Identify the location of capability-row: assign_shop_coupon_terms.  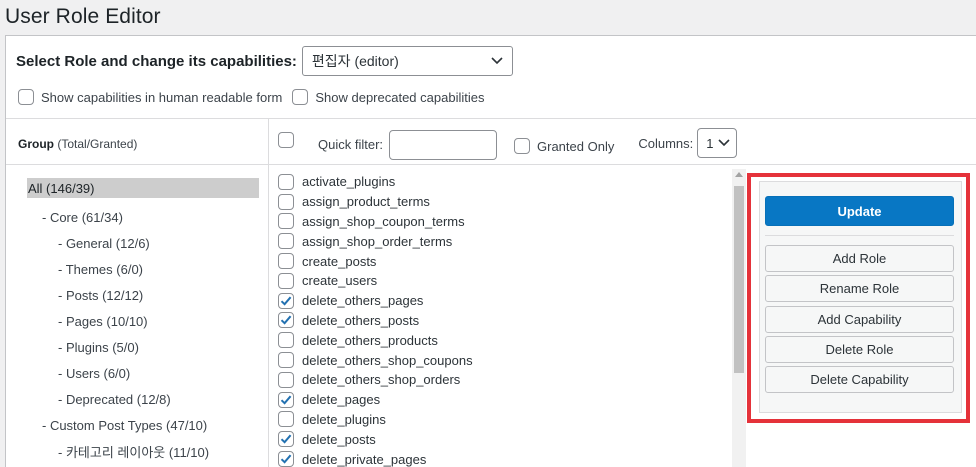
(503, 222).